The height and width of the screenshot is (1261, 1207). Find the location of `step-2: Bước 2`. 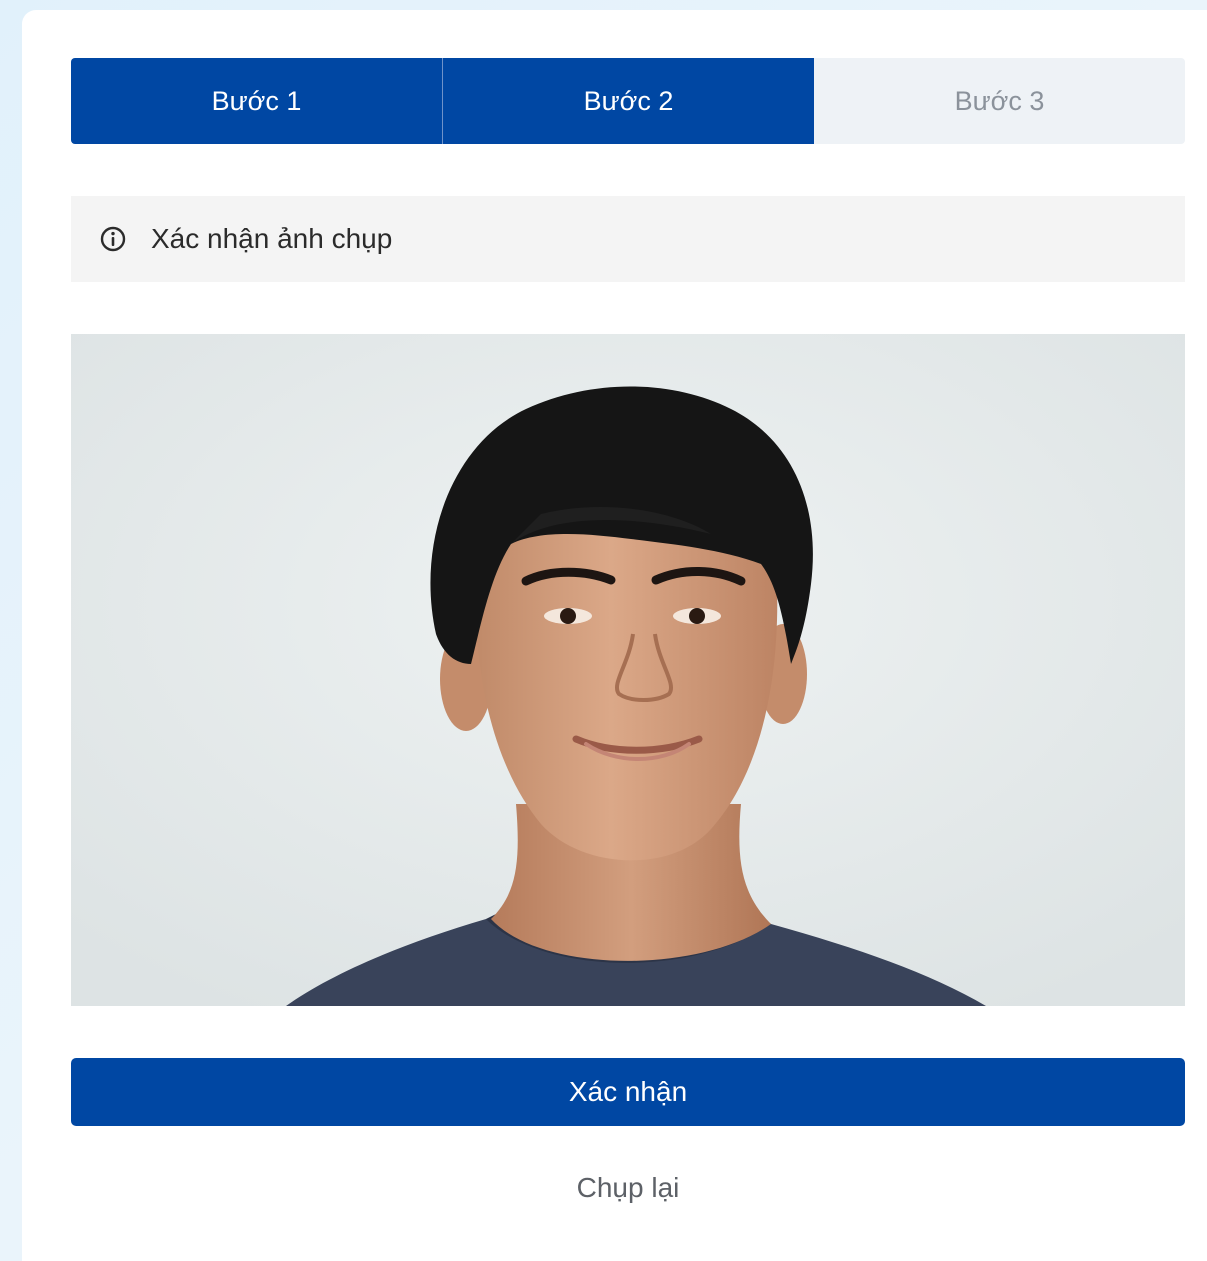

step-2: Bước 2 is located at coordinates (628, 101).